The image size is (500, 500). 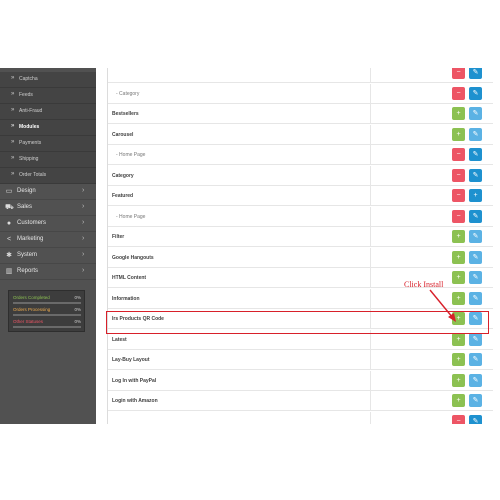 What do you see at coordinates (300, 196) in the screenshot?
I see `table-row: Featured − +` at bounding box center [300, 196].